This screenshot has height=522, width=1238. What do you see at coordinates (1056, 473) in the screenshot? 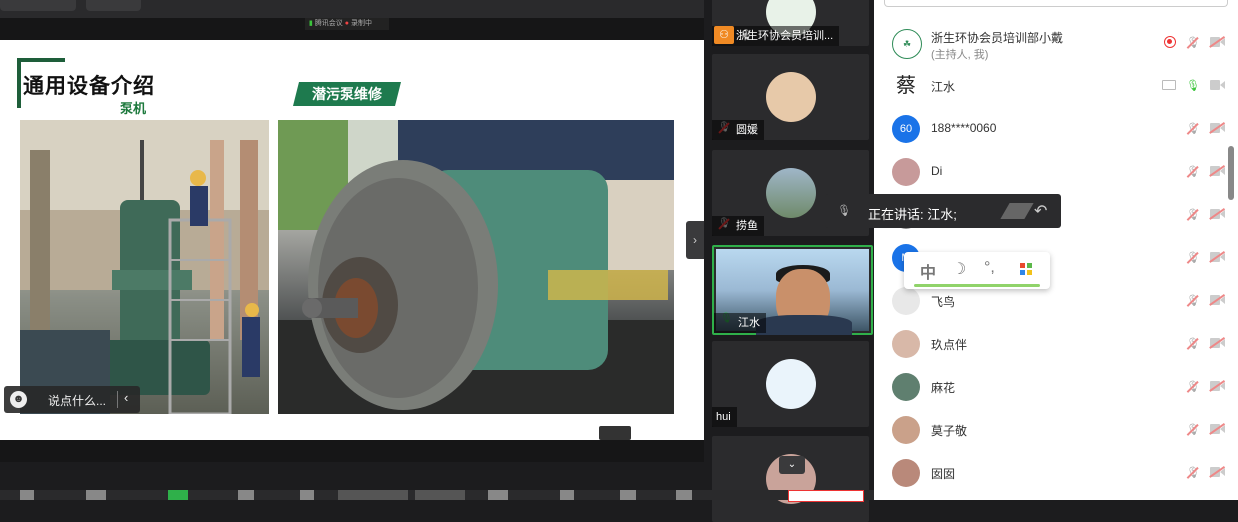
I see `participant-row: 囡囡 🎙` at bounding box center [1056, 473].